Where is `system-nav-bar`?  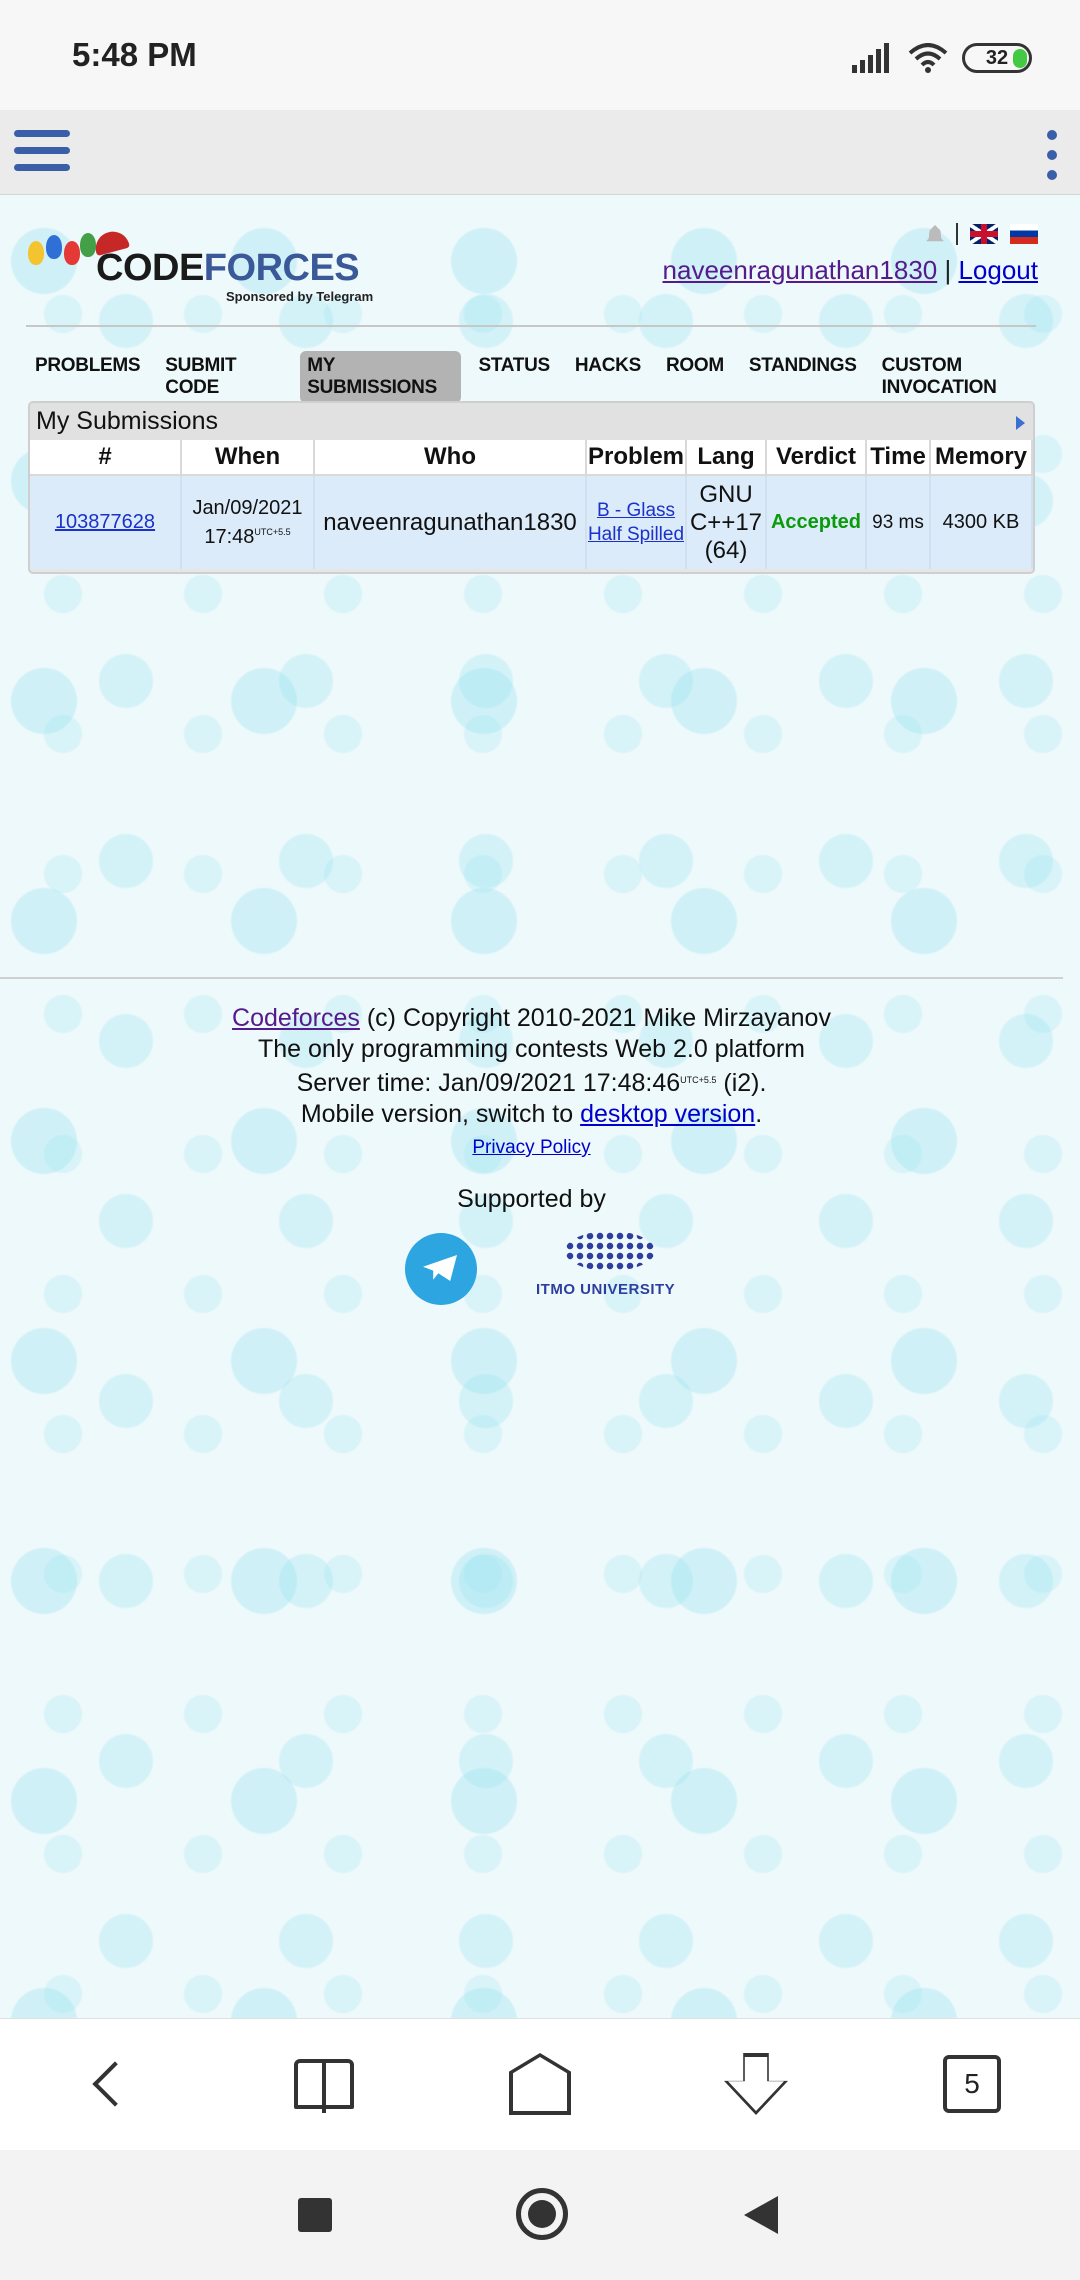 system-nav-bar is located at coordinates (540, 2215).